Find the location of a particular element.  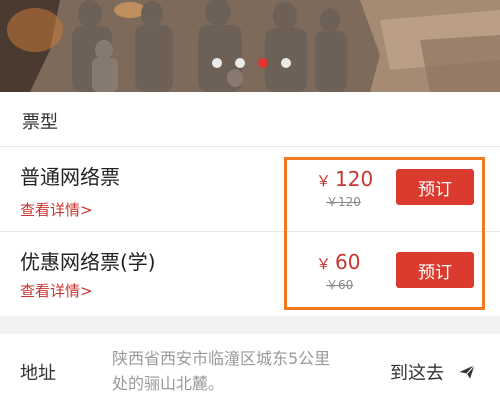

ticket-type-title: 票型 is located at coordinates (40, 122).